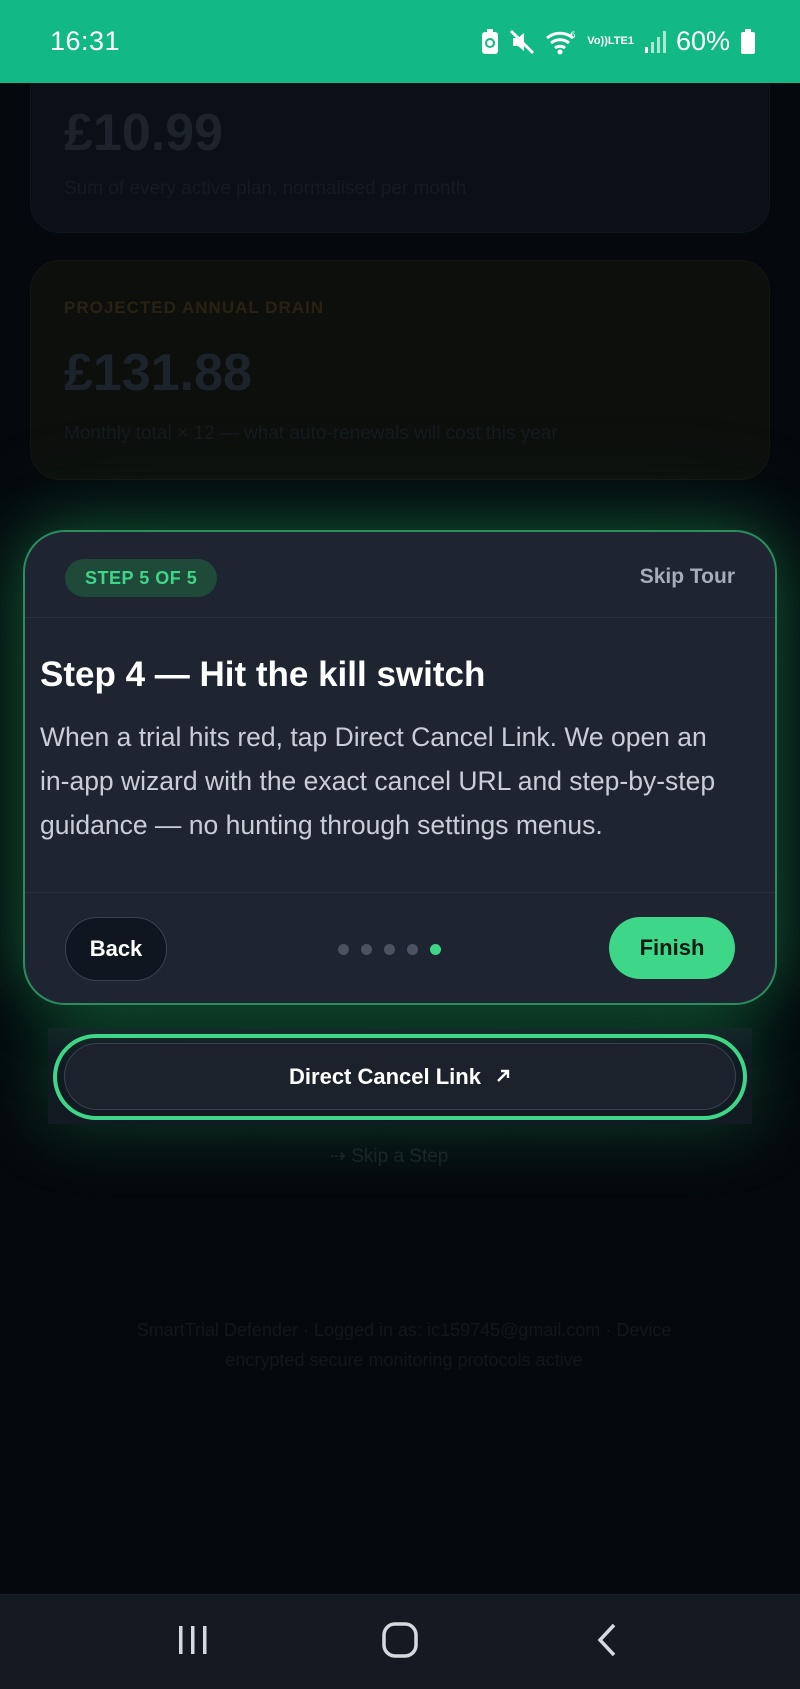 The image size is (800, 1689). What do you see at coordinates (141, 578) in the screenshot?
I see `step-badge: STEP 5 OF 5` at bounding box center [141, 578].